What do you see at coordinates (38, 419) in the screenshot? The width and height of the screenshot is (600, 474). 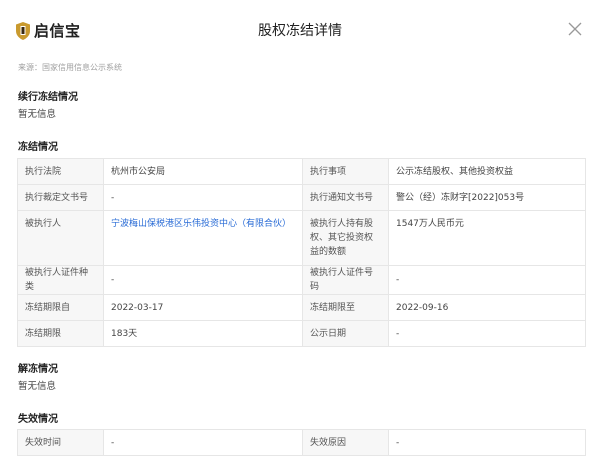 I see `invalid-title: 失效情况` at bounding box center [38, 419].